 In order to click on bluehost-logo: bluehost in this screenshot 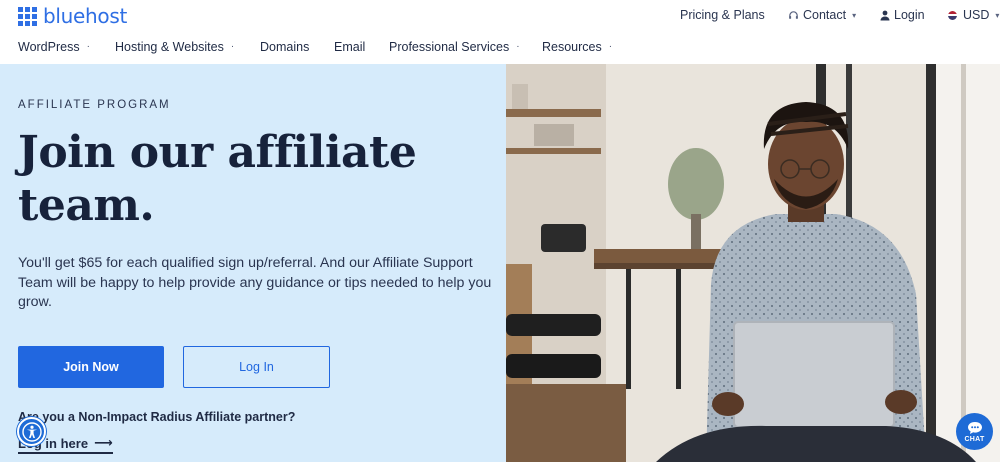, I will do `click(72, 16)`.